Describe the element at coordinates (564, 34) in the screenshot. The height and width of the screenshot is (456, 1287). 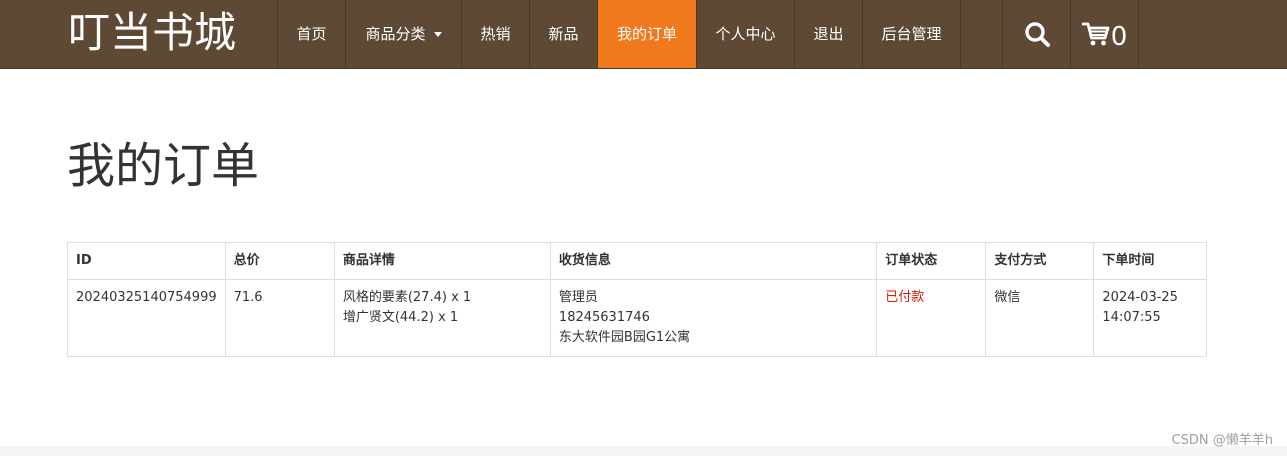
I see `nav-item-new: 新品` at that location.